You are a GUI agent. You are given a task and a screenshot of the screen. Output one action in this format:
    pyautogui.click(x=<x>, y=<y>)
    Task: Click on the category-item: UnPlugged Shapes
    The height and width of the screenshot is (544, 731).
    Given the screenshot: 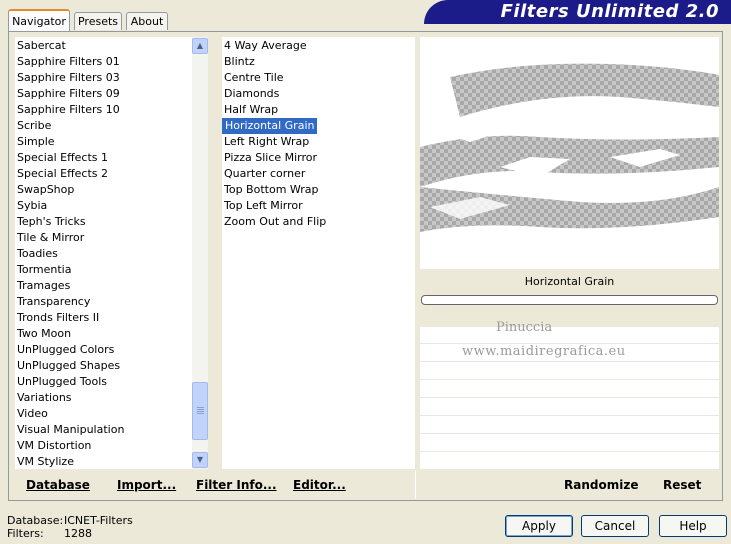 What is the action you would take?
    pyautogui.click(x=103, y=366)
    